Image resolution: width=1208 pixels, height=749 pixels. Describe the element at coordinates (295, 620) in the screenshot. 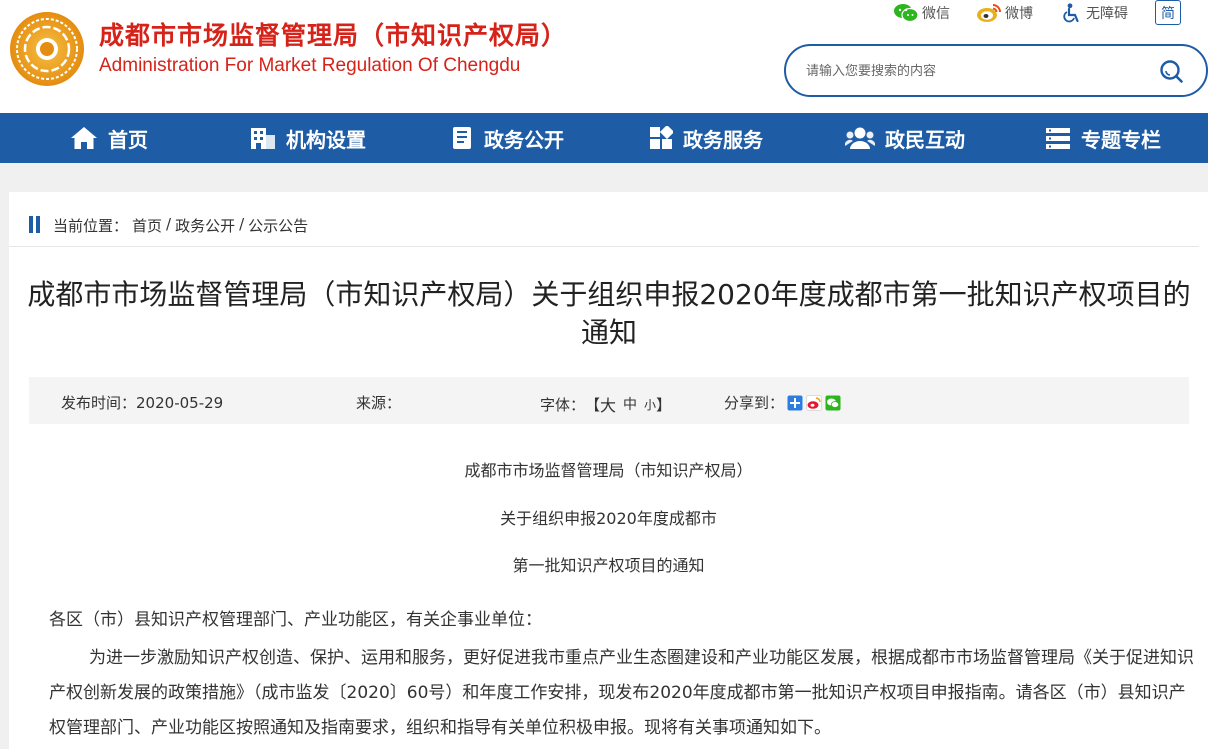

I see `document-salutation: 各区（市）县知识产权管理部门、产业功能区，有关企事业单位：` at that location.